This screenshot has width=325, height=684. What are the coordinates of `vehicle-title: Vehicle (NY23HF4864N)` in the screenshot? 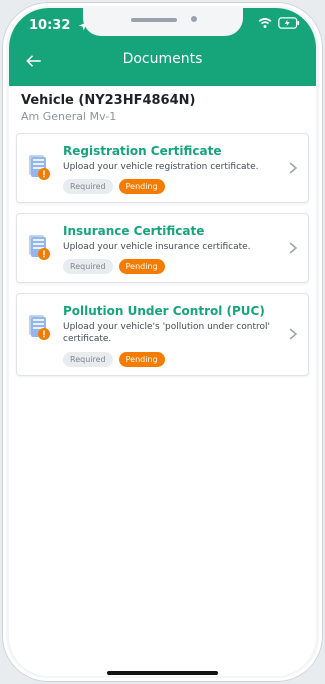 It's located at (108, 100).